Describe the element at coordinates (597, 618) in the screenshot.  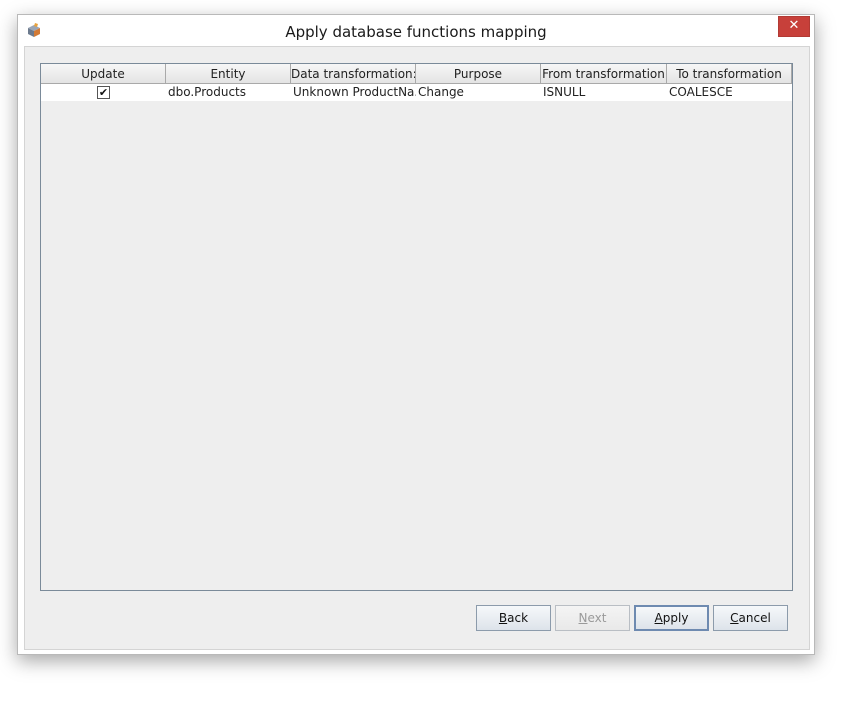
I see `next-button-label: ext` at that location.